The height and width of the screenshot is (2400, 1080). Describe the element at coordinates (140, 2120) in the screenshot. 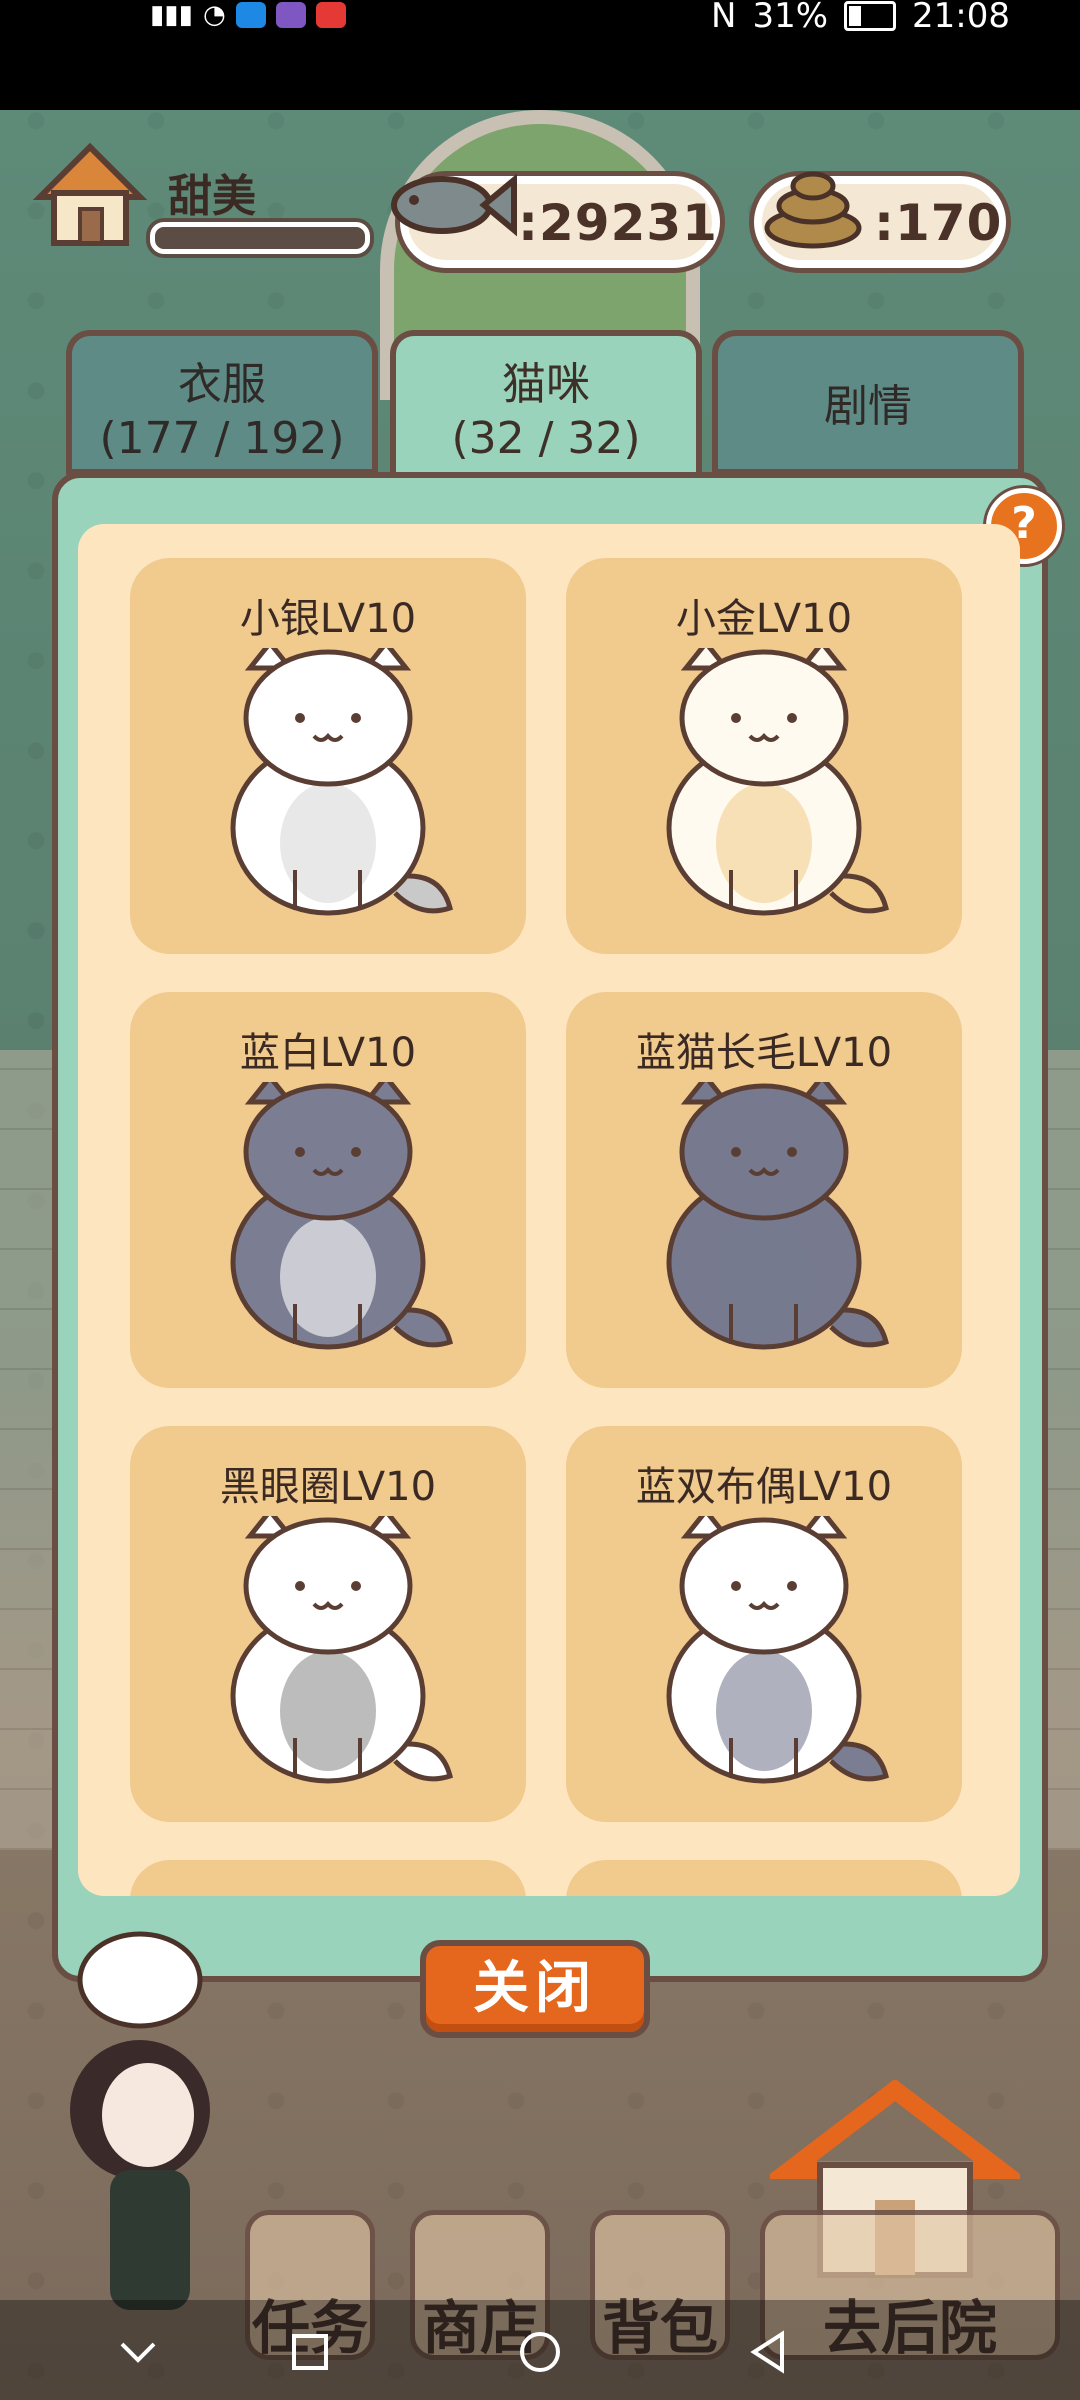

I see `player-character` at that location.